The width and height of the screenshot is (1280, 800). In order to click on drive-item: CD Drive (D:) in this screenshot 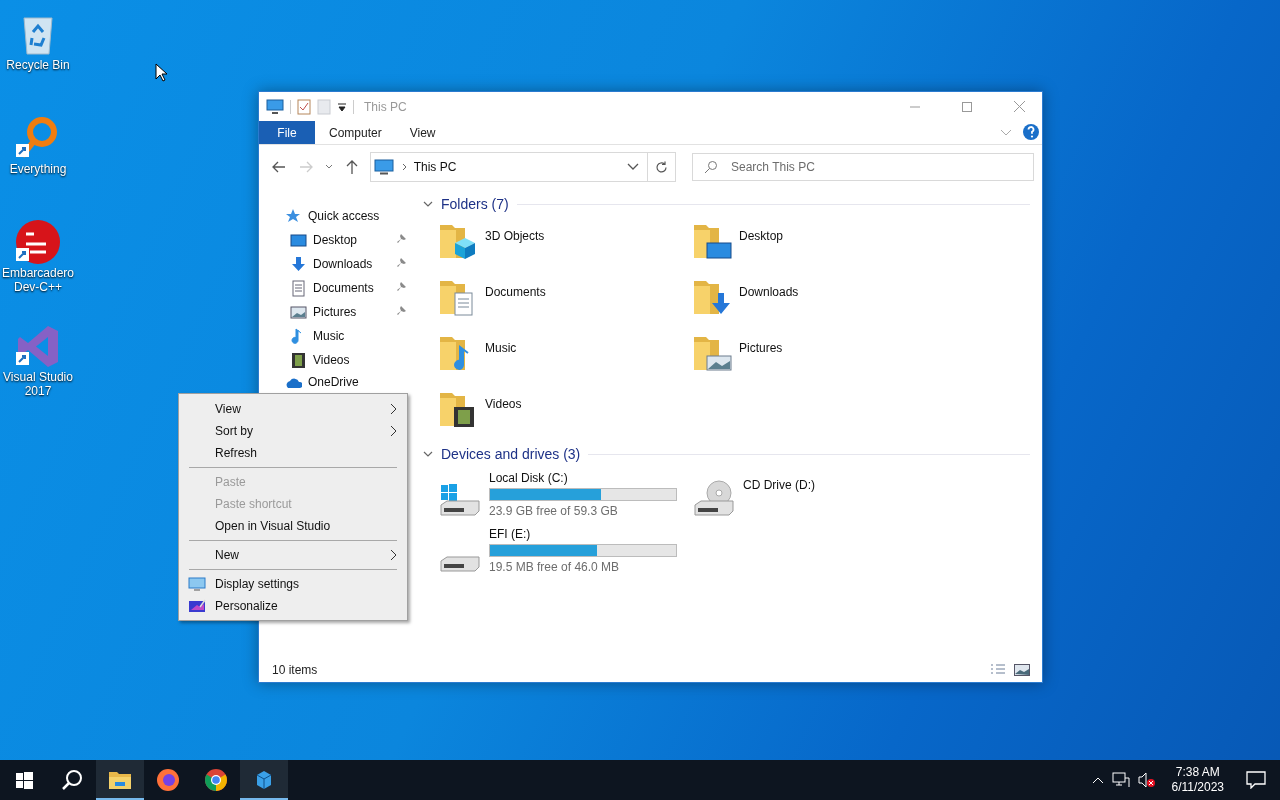, I will do `click(818, 497)`.